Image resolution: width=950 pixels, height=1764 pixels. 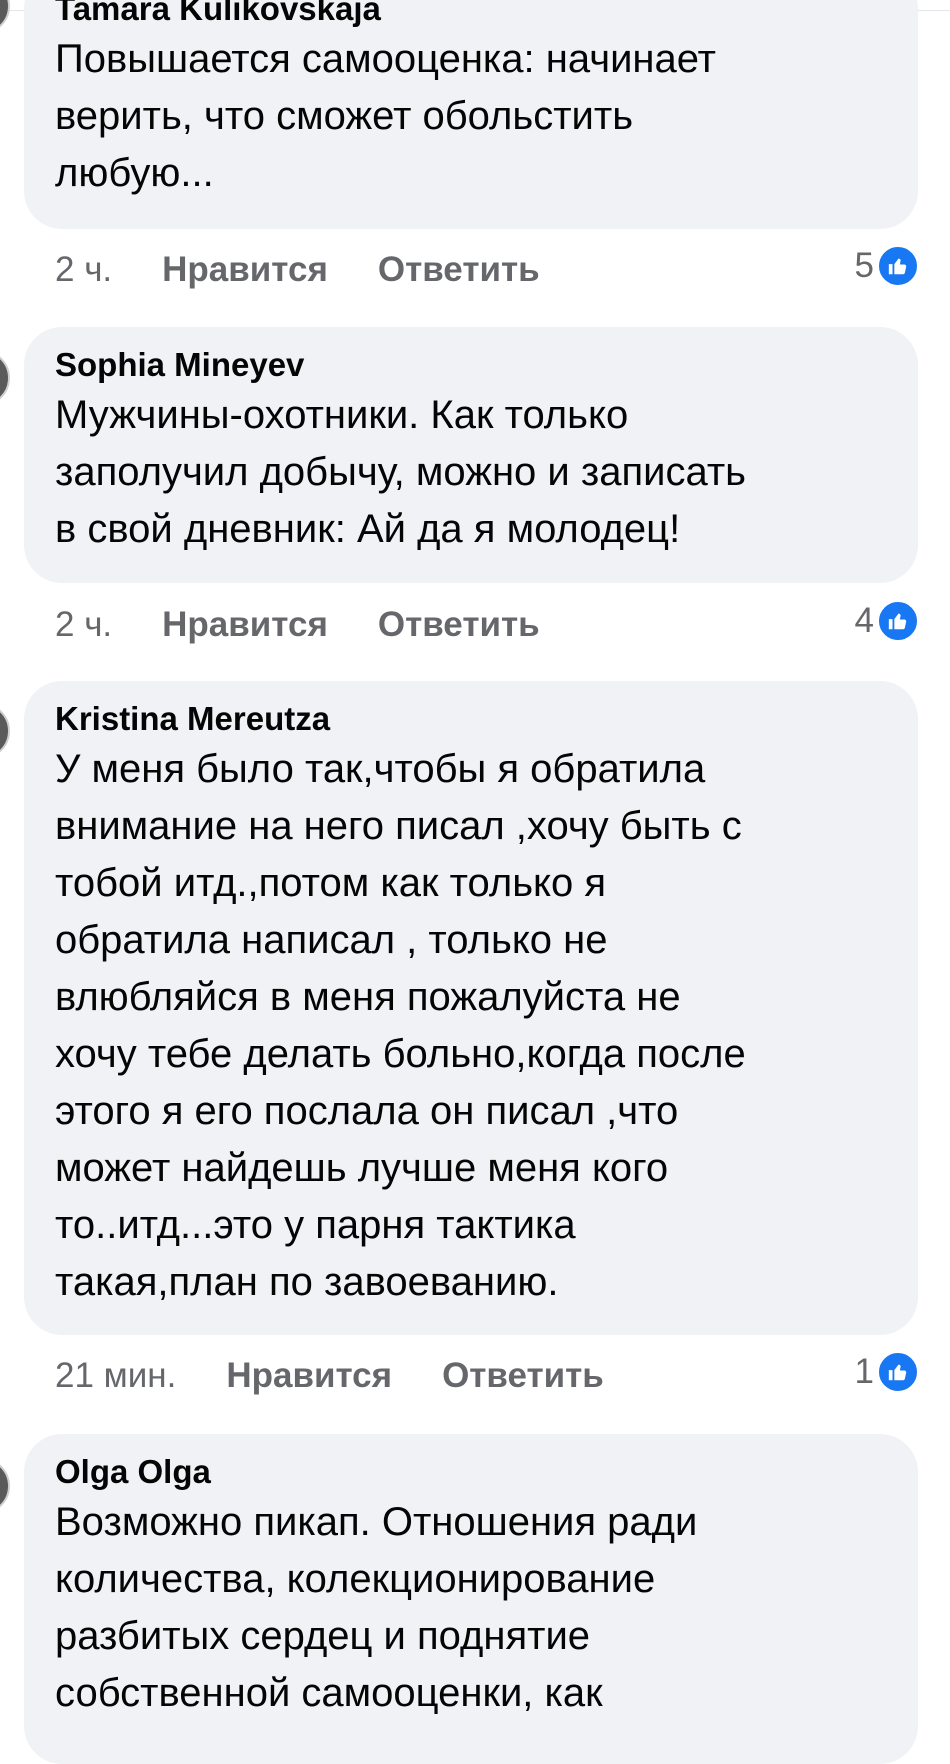 I want to click on comment-text-line: этого я его послала он писал ,что, so click(x=367, y=1111).